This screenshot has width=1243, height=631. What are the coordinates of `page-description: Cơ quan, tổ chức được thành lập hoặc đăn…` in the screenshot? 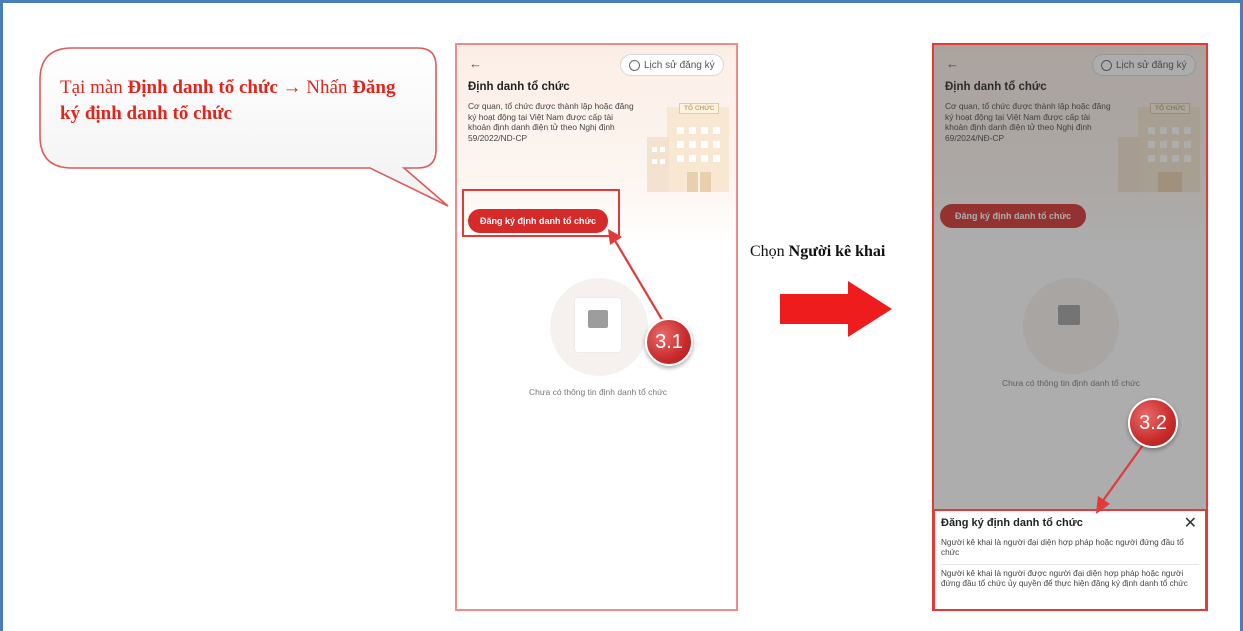 It's located at (551, 122).